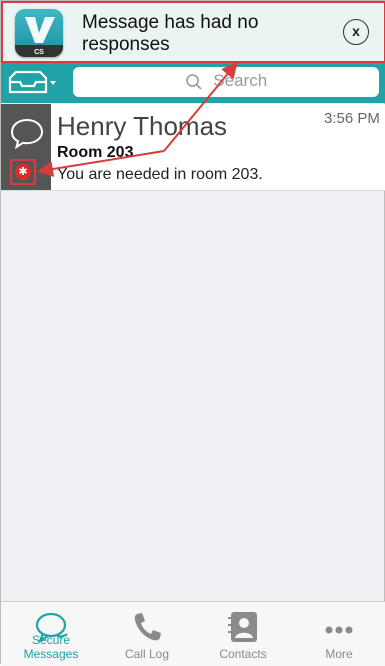 The width and height of the screenshot is (385, 666). I want to click on close-notification-button: x, so click(356, 32).